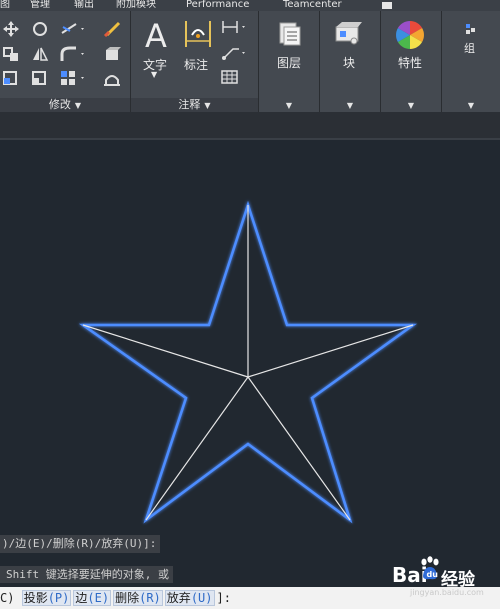  Describe the element at coordinates (433, 574) in the screenshot. I see `svg-text: du` at that location.